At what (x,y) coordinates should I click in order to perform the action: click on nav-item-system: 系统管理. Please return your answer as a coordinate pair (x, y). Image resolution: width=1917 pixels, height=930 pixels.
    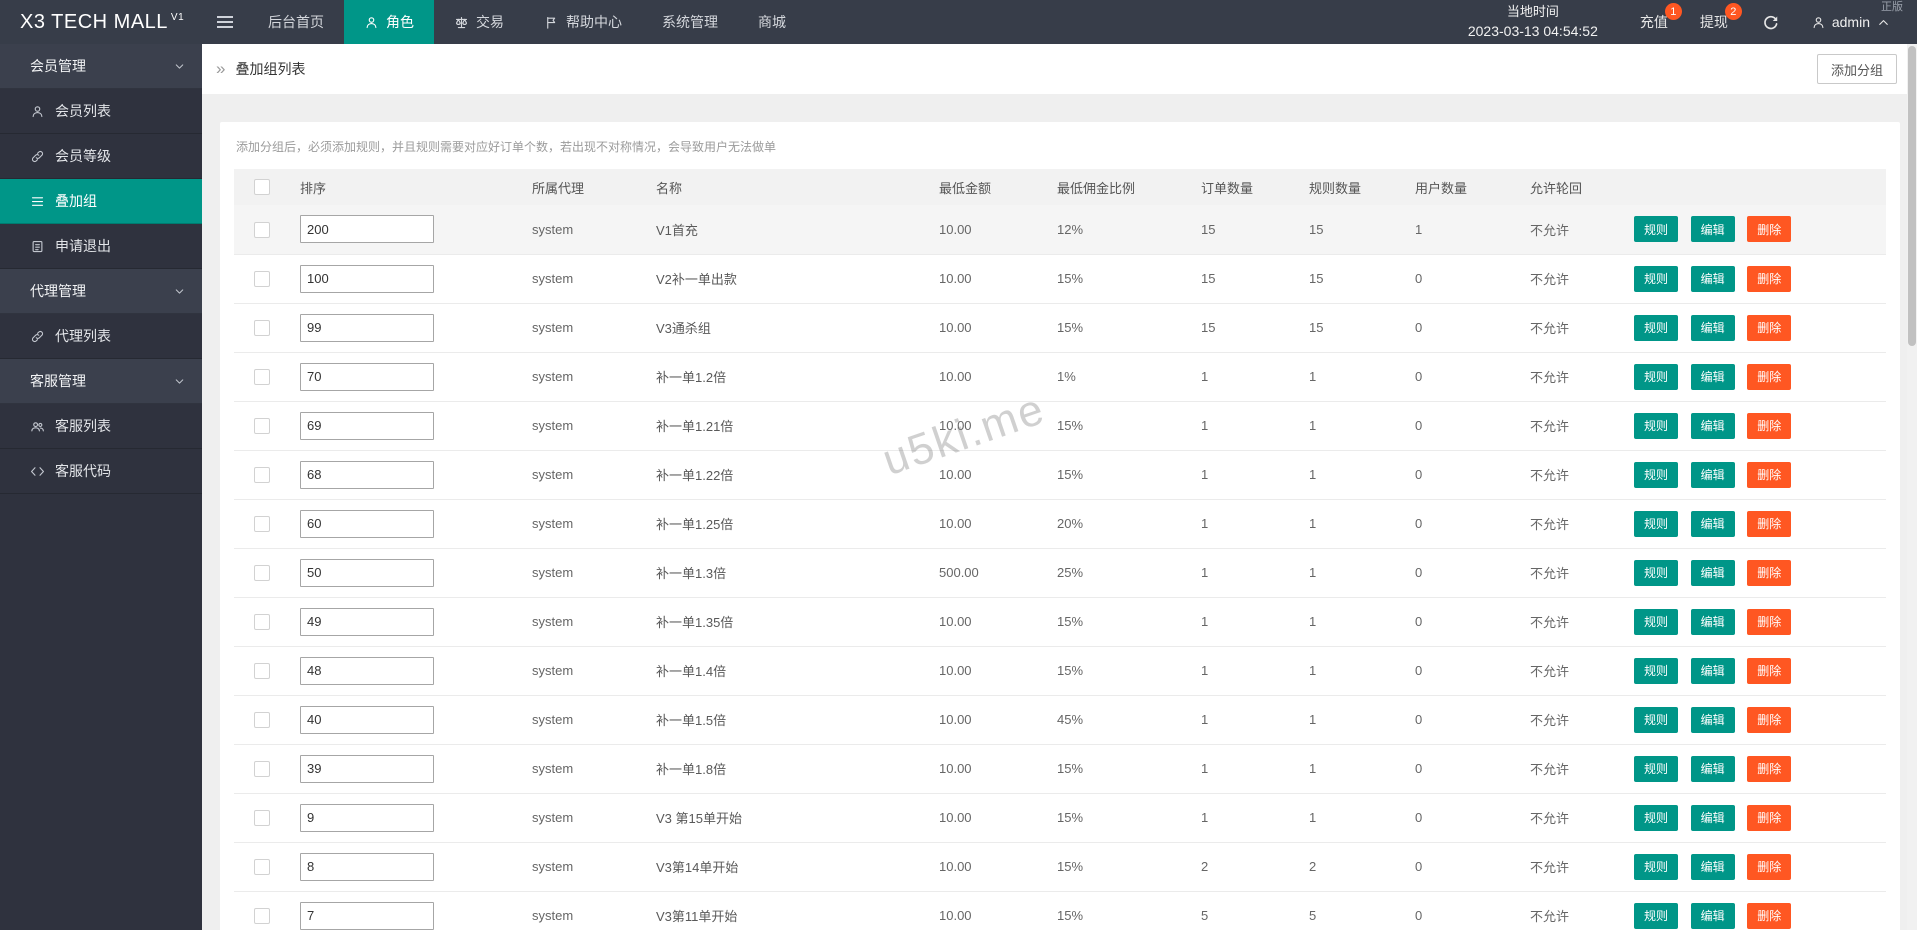
    Looking at the image, I should click on (690, 22).